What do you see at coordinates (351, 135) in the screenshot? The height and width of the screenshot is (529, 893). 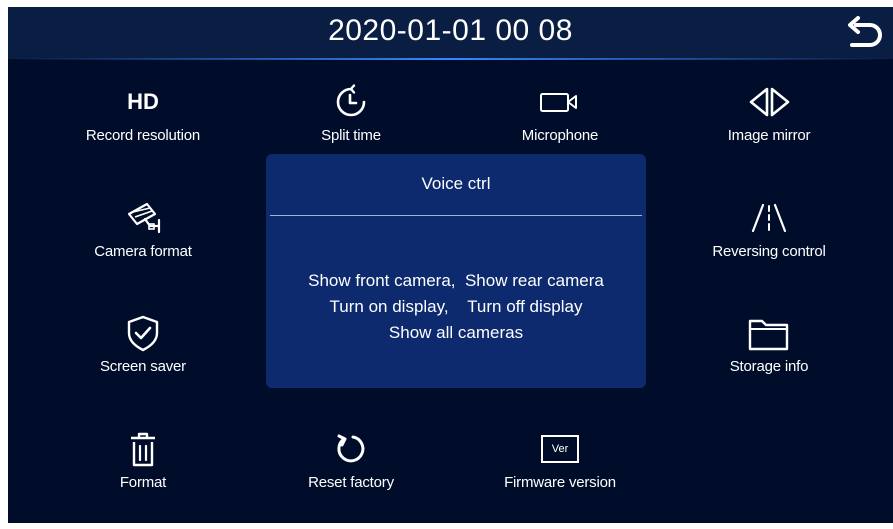 I see `split-time-label: Split time` at bounding box center [351, 135].